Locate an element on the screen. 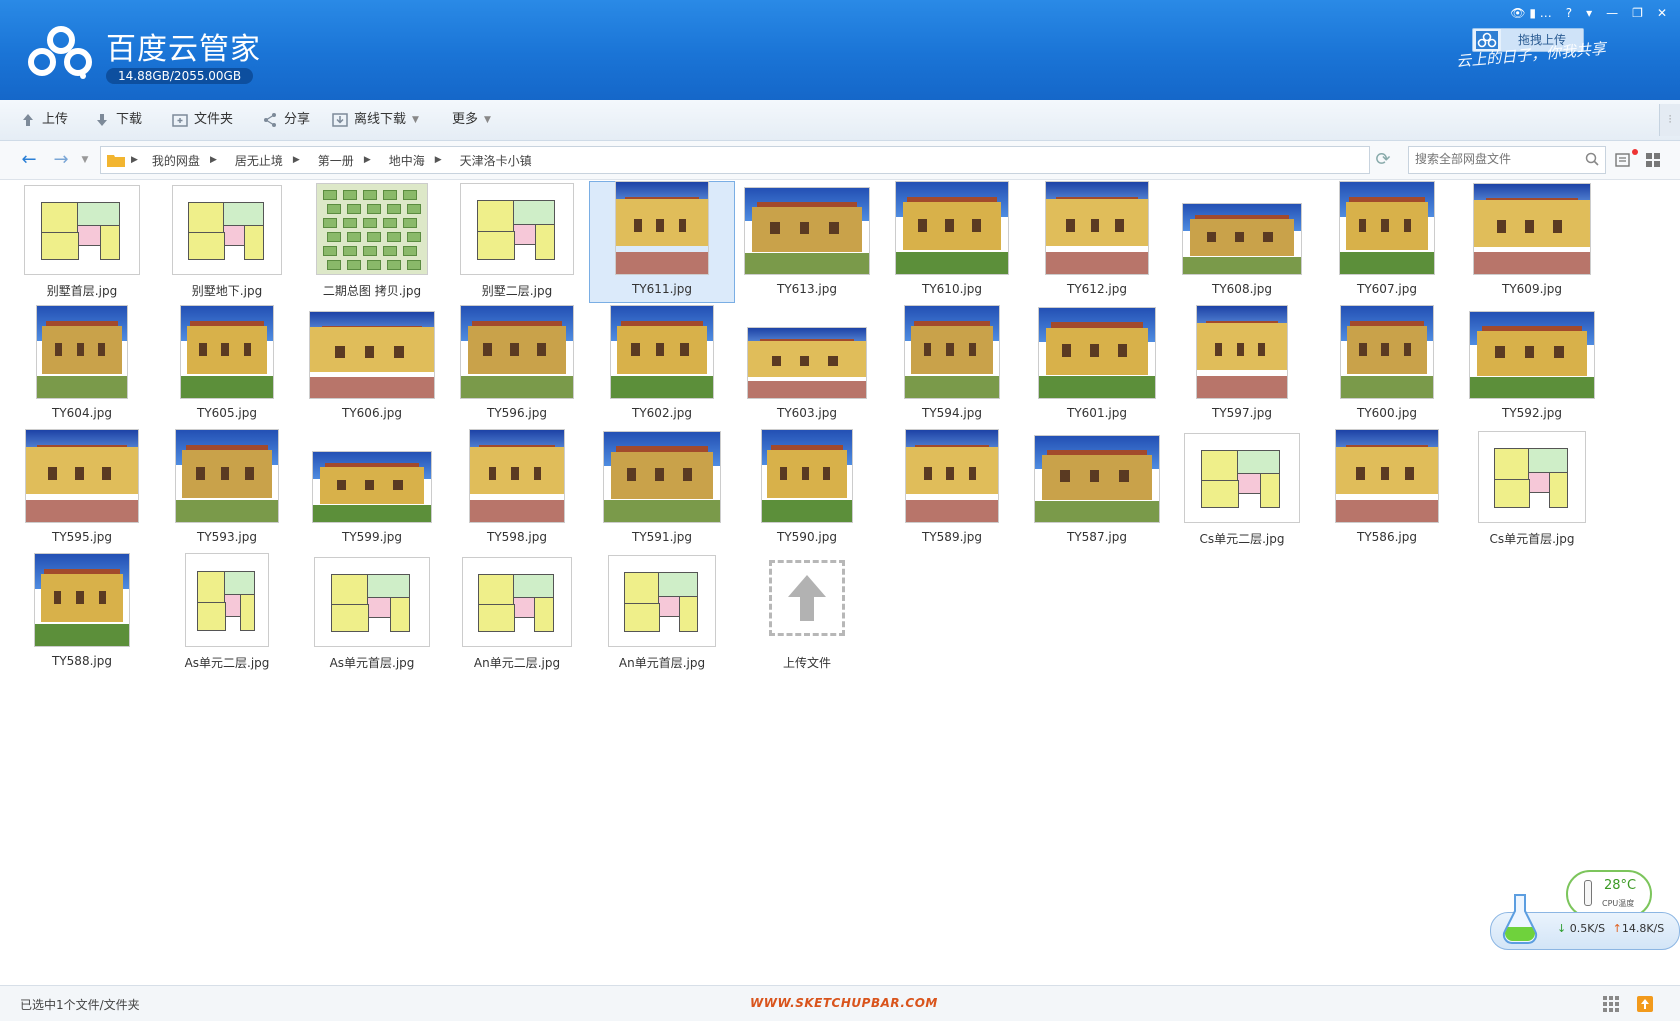 This screenshot has height=1021, width=1680. forward-arrow-icon: → is located at coordinates (61, 160).